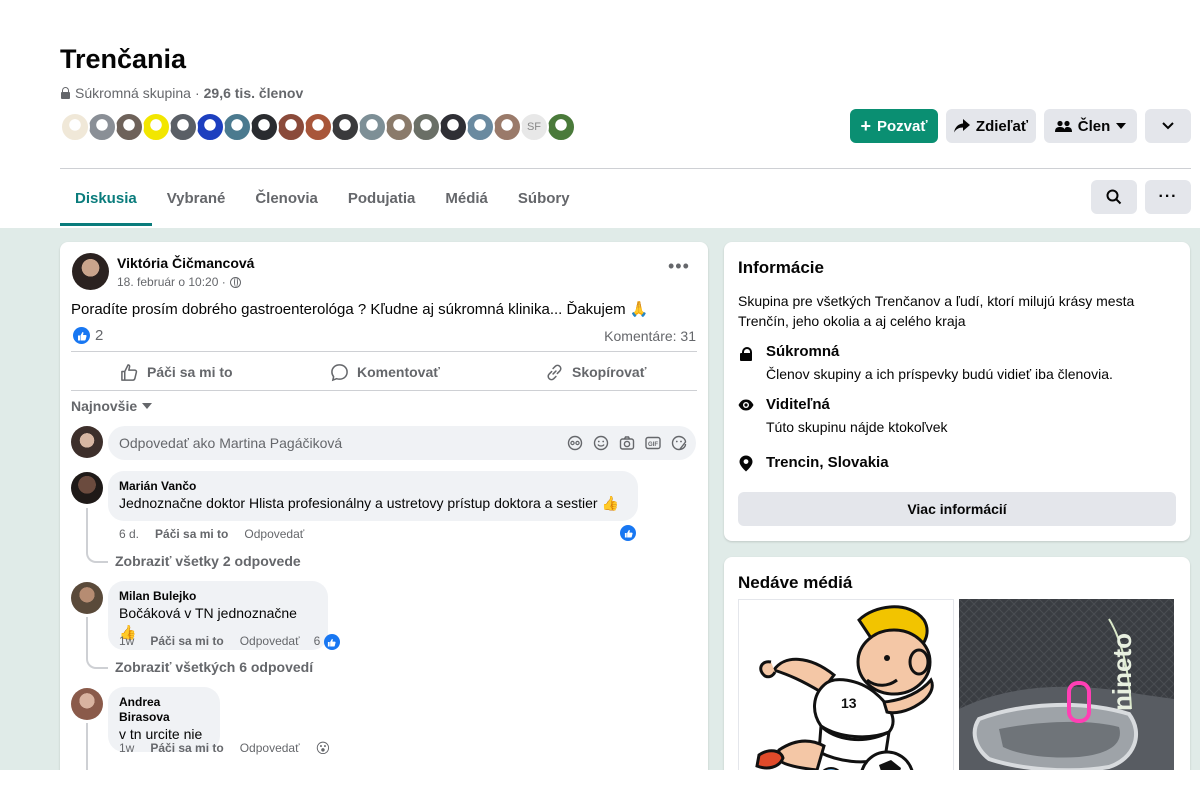  What do you see at coordinates (112, 406) in the screenshot?
I see `comment-sort-dropdown: Najnovšie` at bounding box center [112, 406].